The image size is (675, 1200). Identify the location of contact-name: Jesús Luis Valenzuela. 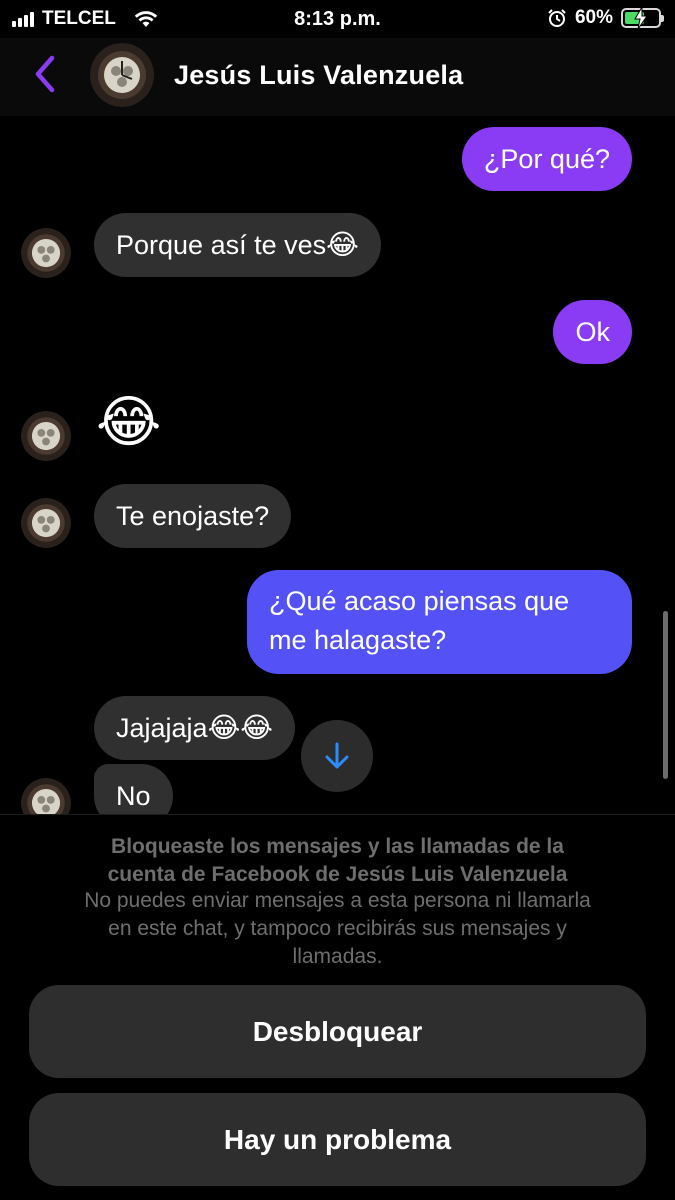
(318, 75).